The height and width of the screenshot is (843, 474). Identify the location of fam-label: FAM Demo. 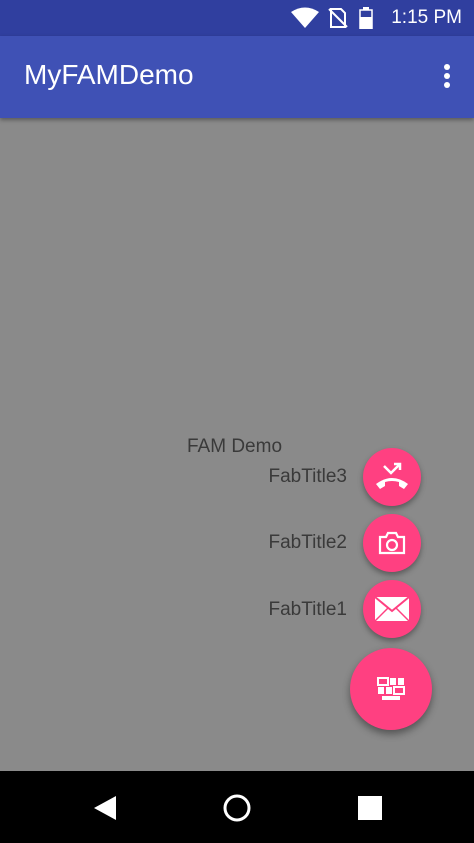
(235, 446).